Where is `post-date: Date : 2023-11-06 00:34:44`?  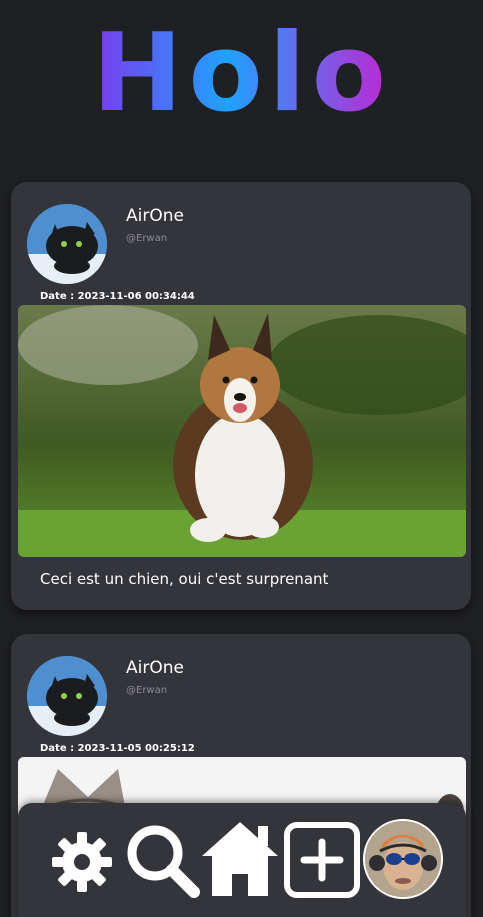 post-date: Date : 2023-11-06 00:34:44 is located at coordinates (117, 296).